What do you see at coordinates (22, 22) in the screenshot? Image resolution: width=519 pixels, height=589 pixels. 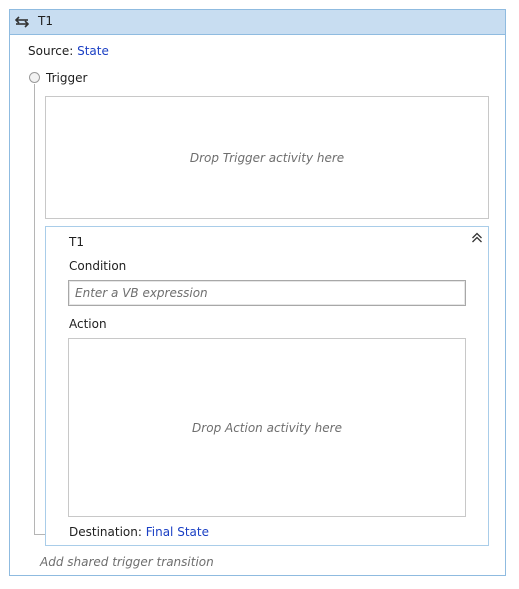 I see `swap-arrows-icon` at bounding box center [22, 22].